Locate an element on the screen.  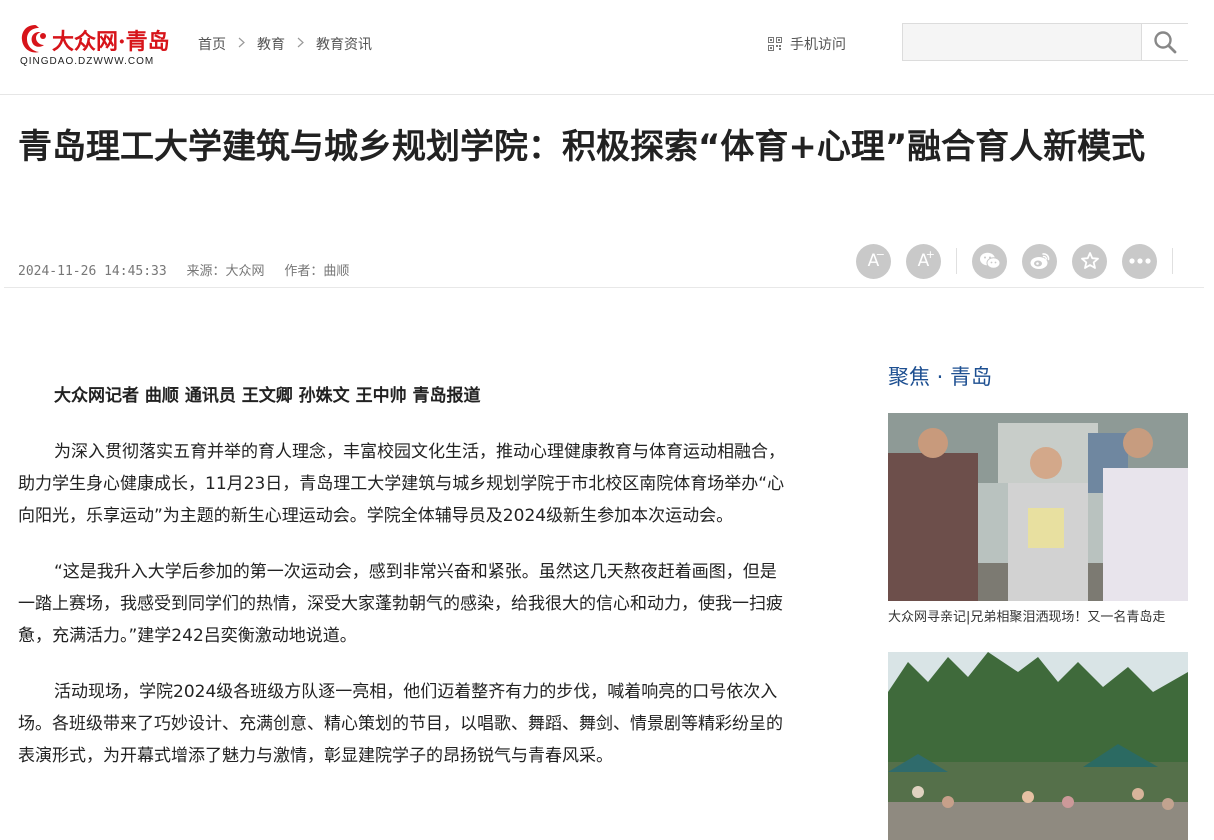
more-button is located at coordinates (1139, 261).